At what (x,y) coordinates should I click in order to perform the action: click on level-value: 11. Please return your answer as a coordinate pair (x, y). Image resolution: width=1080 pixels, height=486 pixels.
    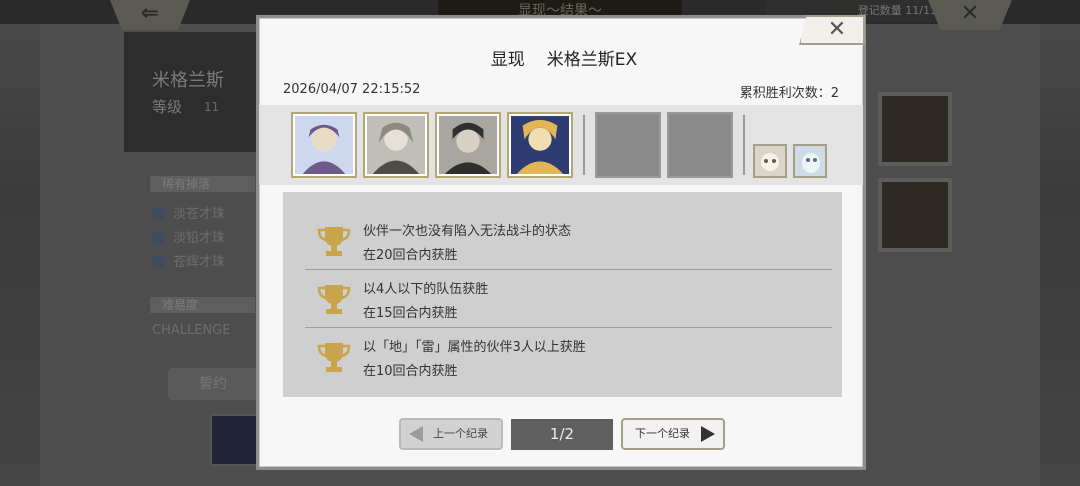
    Looking at the image, I should click on (212, 107).